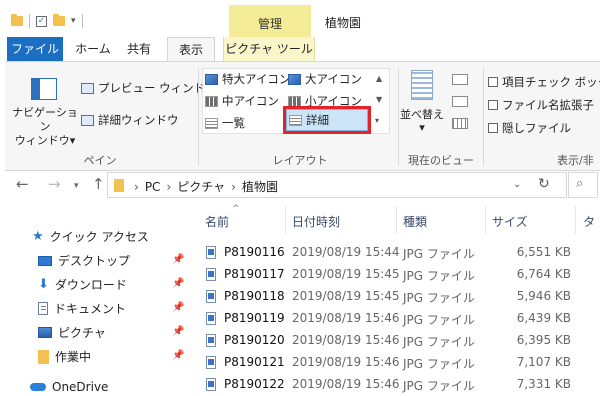  I want to click on onedrive-label: OneDrive, so click(80, 387).